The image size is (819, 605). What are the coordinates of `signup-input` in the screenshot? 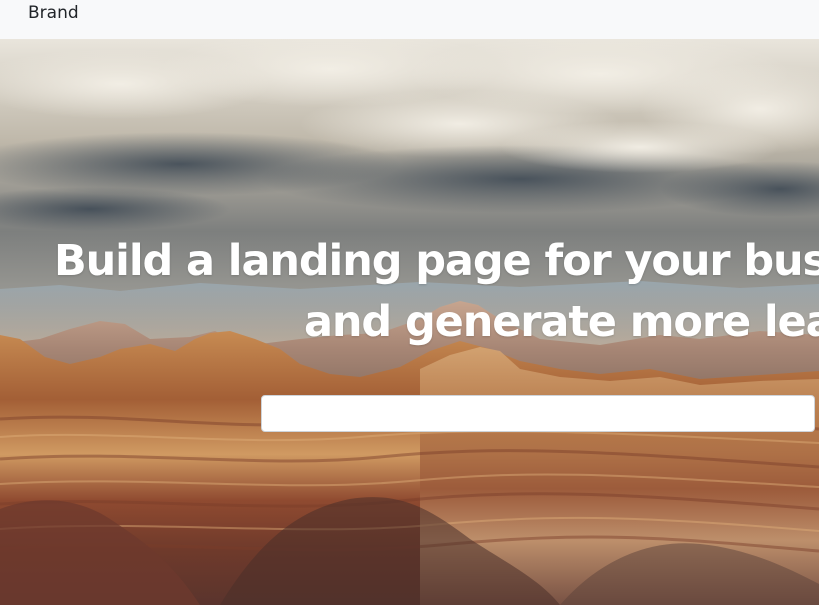 It's located at (538, 413).